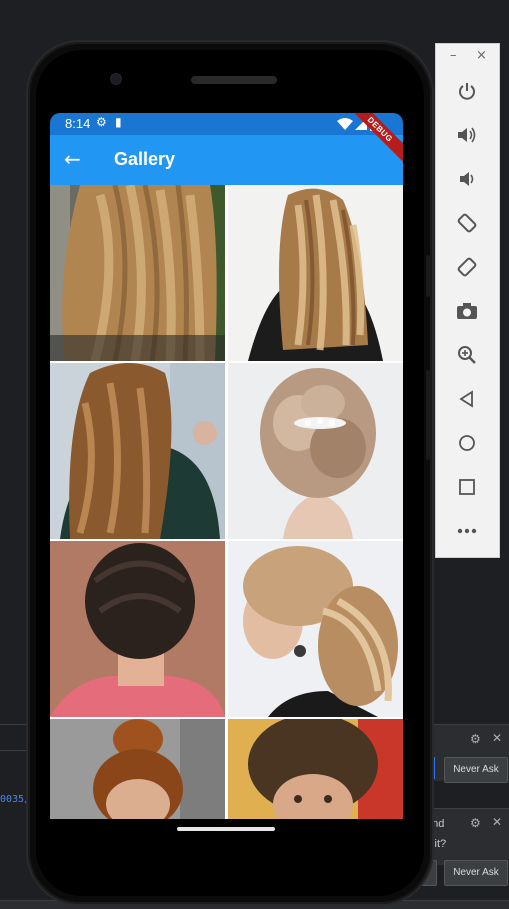 This screenshot has height=909, width=509. Describe the element at coordinates (467, 443) in the screenshot. I see `home-icon` at that location.